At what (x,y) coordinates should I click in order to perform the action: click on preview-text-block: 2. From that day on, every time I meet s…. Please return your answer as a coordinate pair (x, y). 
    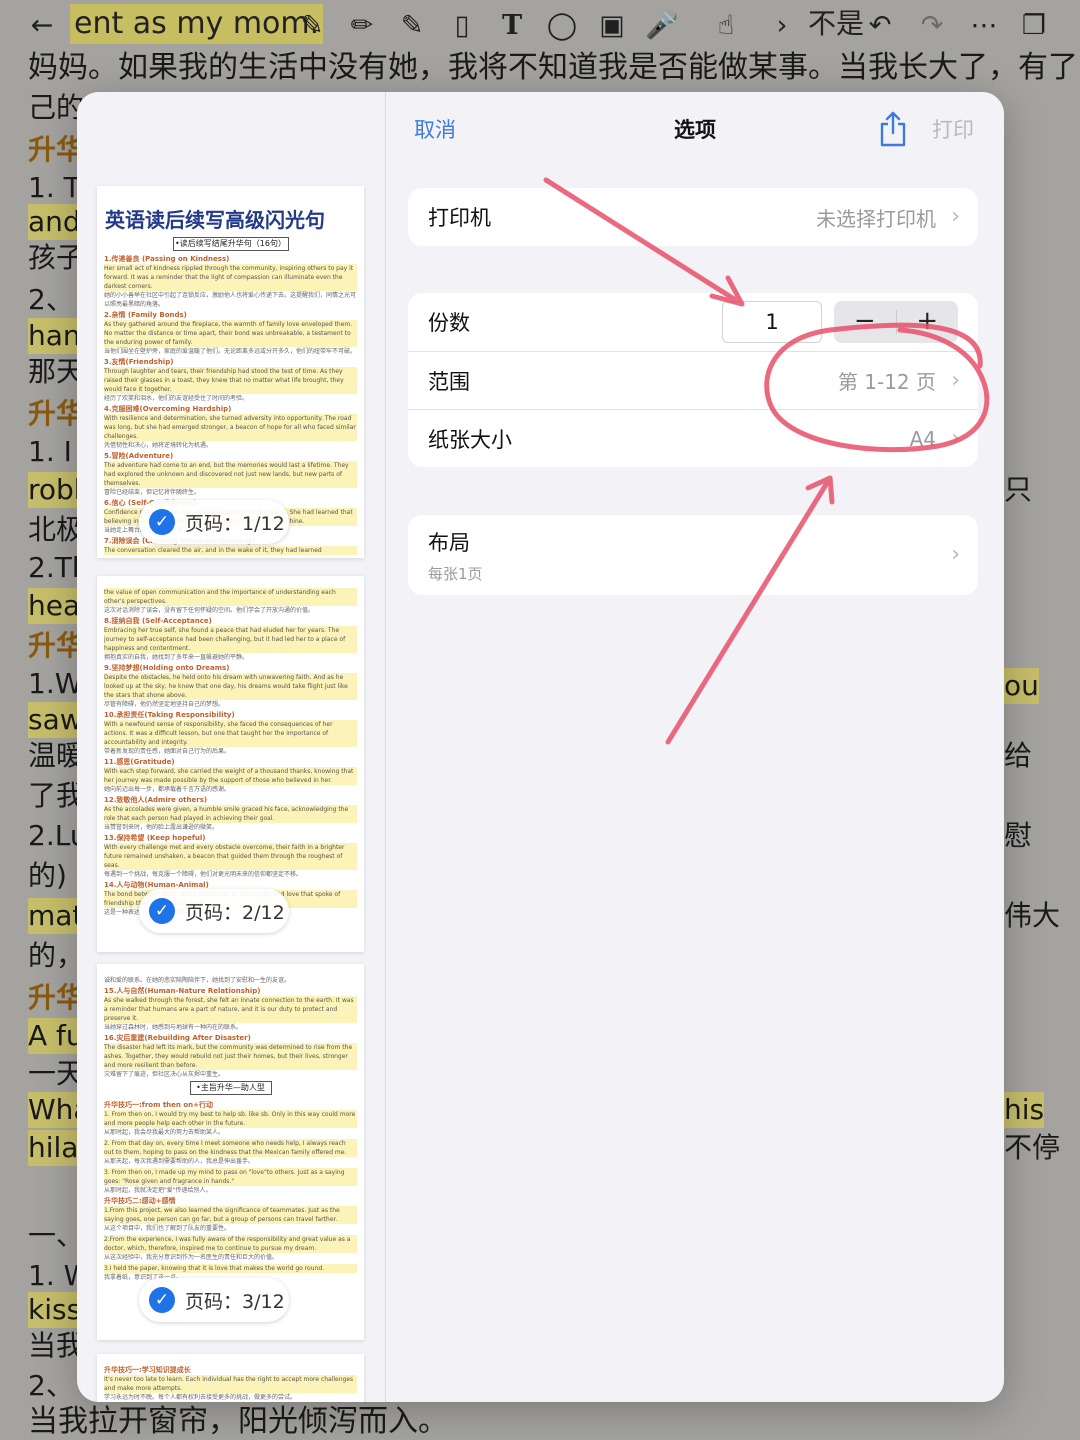
    Looking at the image, I should click on (230, 1152).